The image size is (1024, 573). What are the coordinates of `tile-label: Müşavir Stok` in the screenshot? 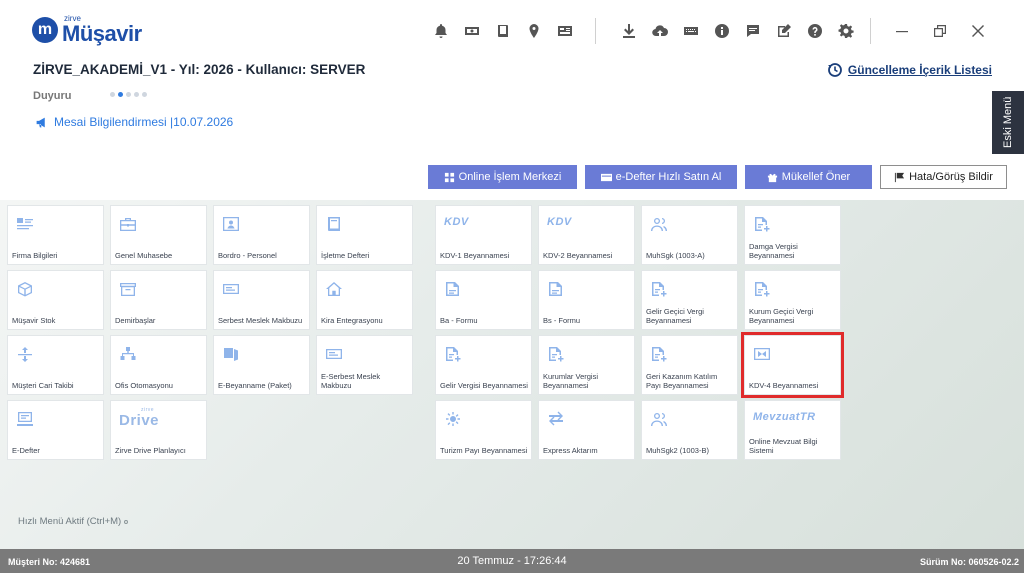 It's located at (34, 320).